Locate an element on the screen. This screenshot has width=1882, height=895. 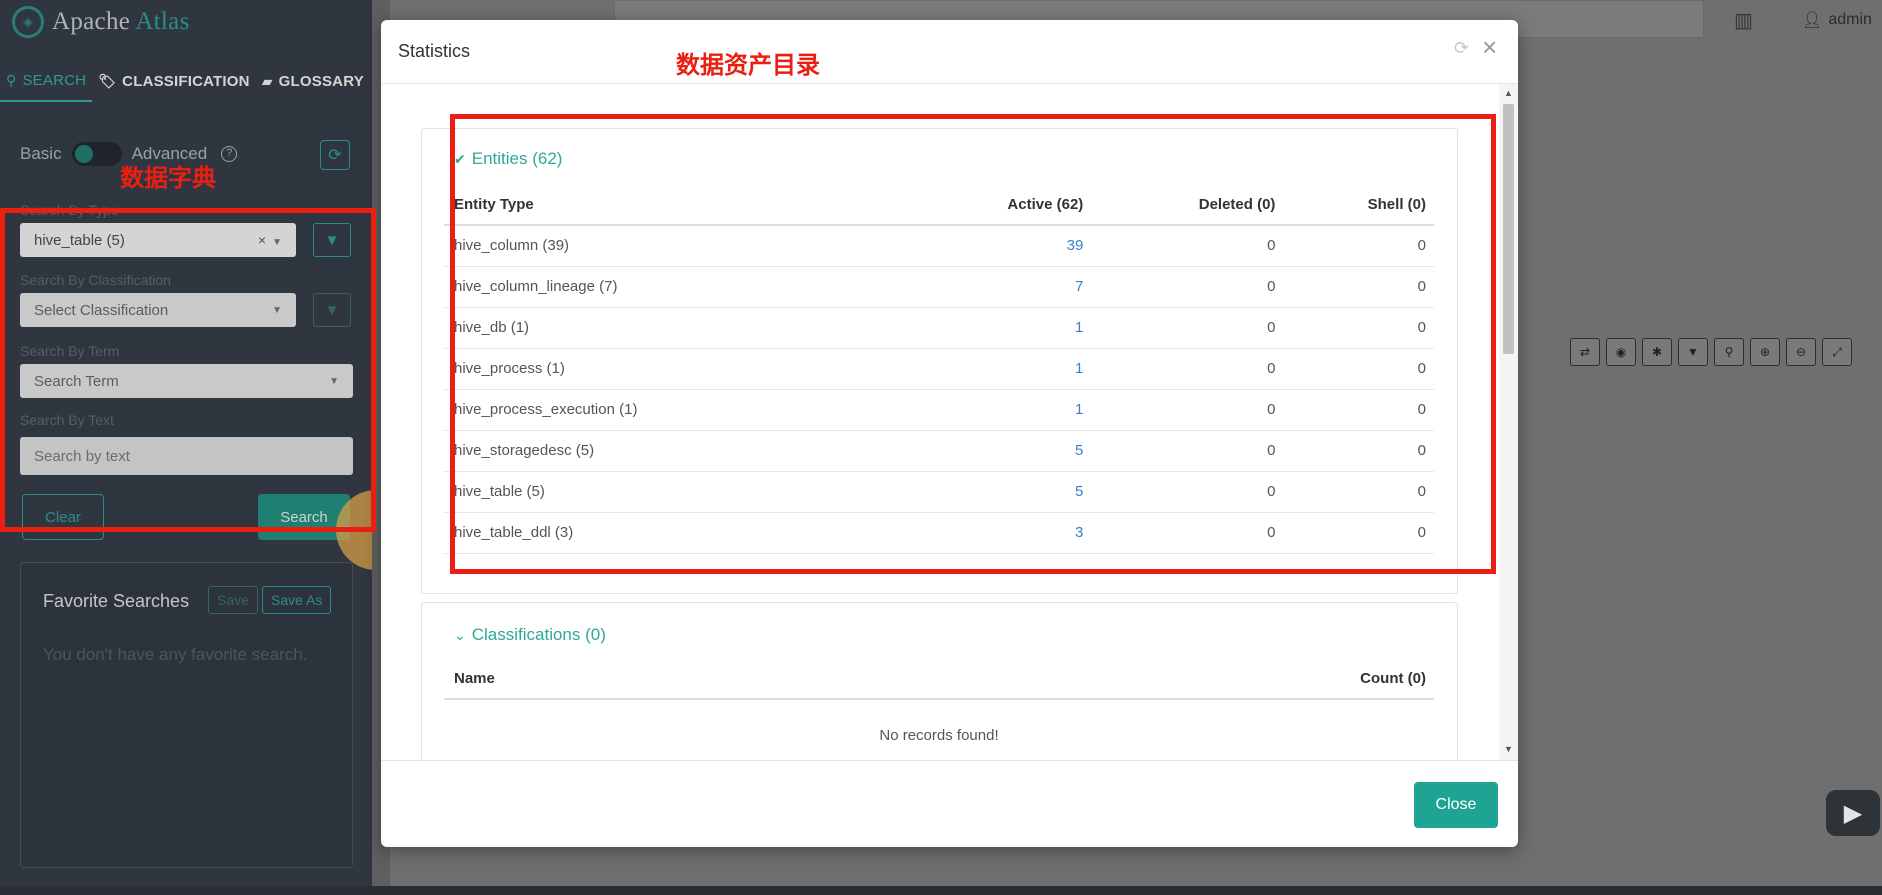
scroll-down-icon: ▼ is located at coordinates (1508, 749).